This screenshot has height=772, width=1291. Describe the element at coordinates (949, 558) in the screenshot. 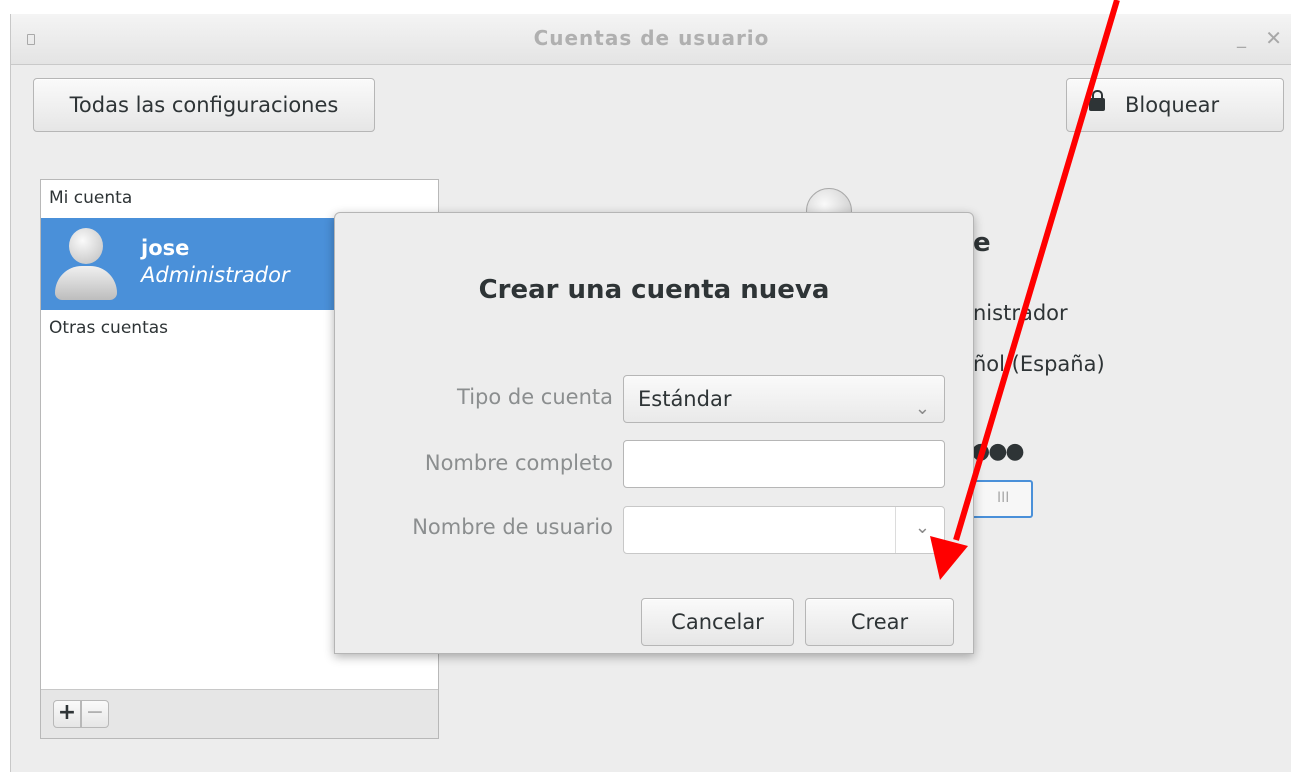

I see `annotation-arrow-head` at that location.